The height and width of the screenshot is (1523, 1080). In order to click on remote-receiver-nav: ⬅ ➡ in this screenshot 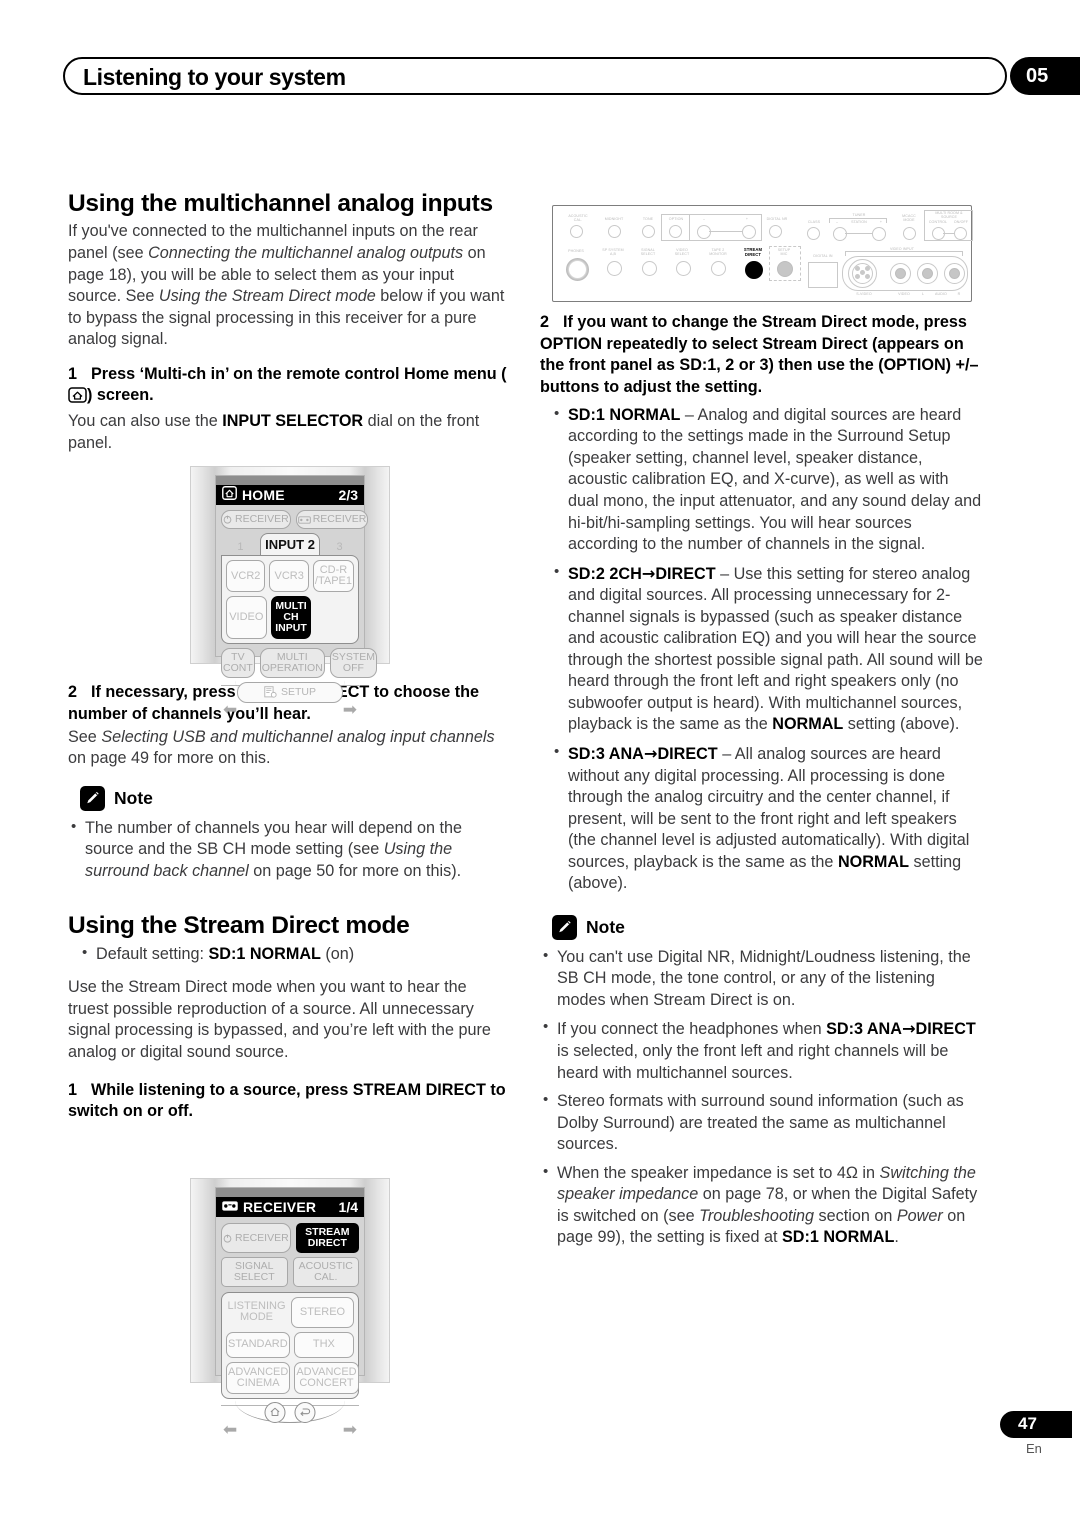, I will do `click(290, 1428)`.